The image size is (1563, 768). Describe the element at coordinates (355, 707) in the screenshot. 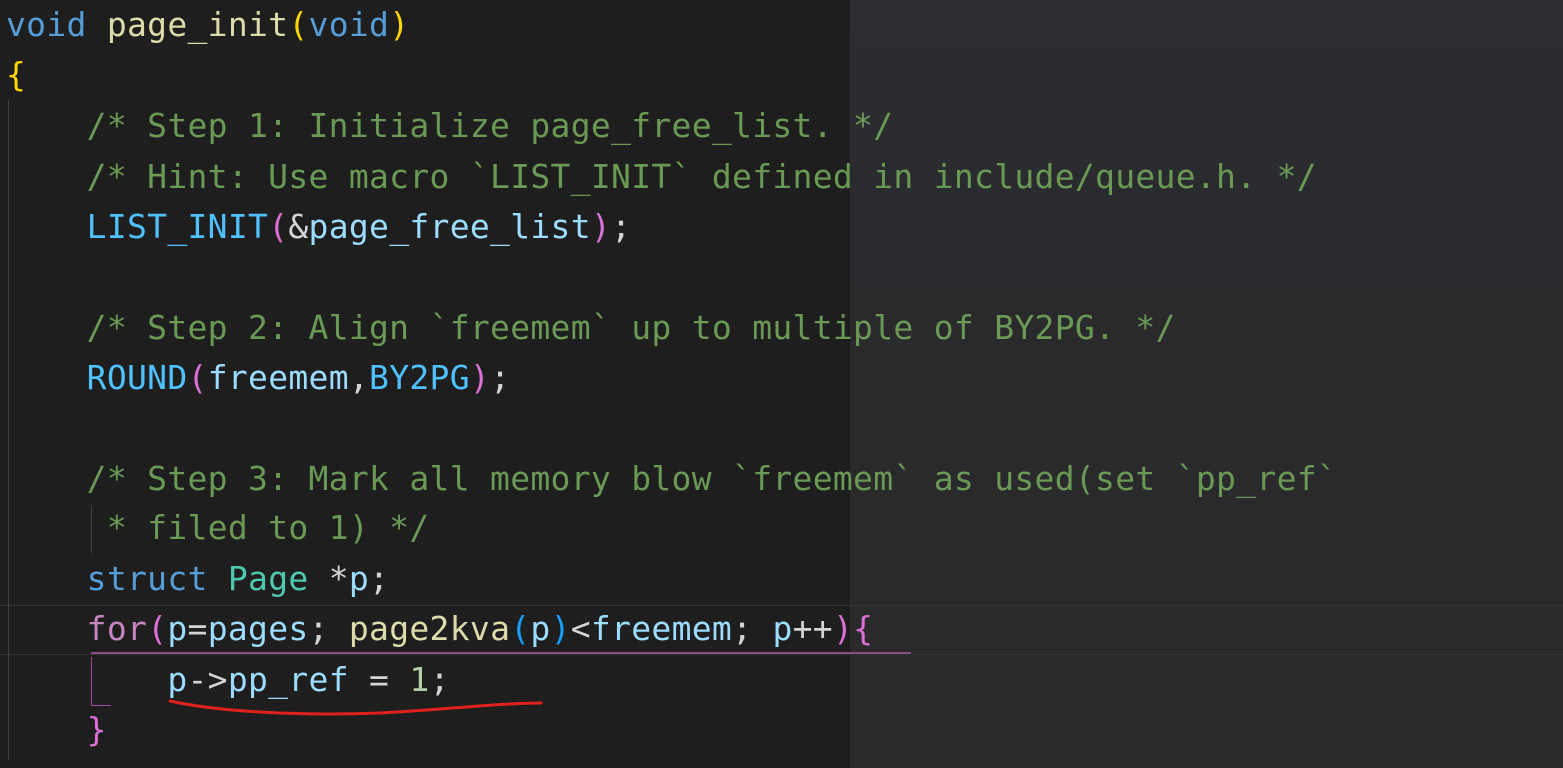

I see `red-underline-annotation` at that location.